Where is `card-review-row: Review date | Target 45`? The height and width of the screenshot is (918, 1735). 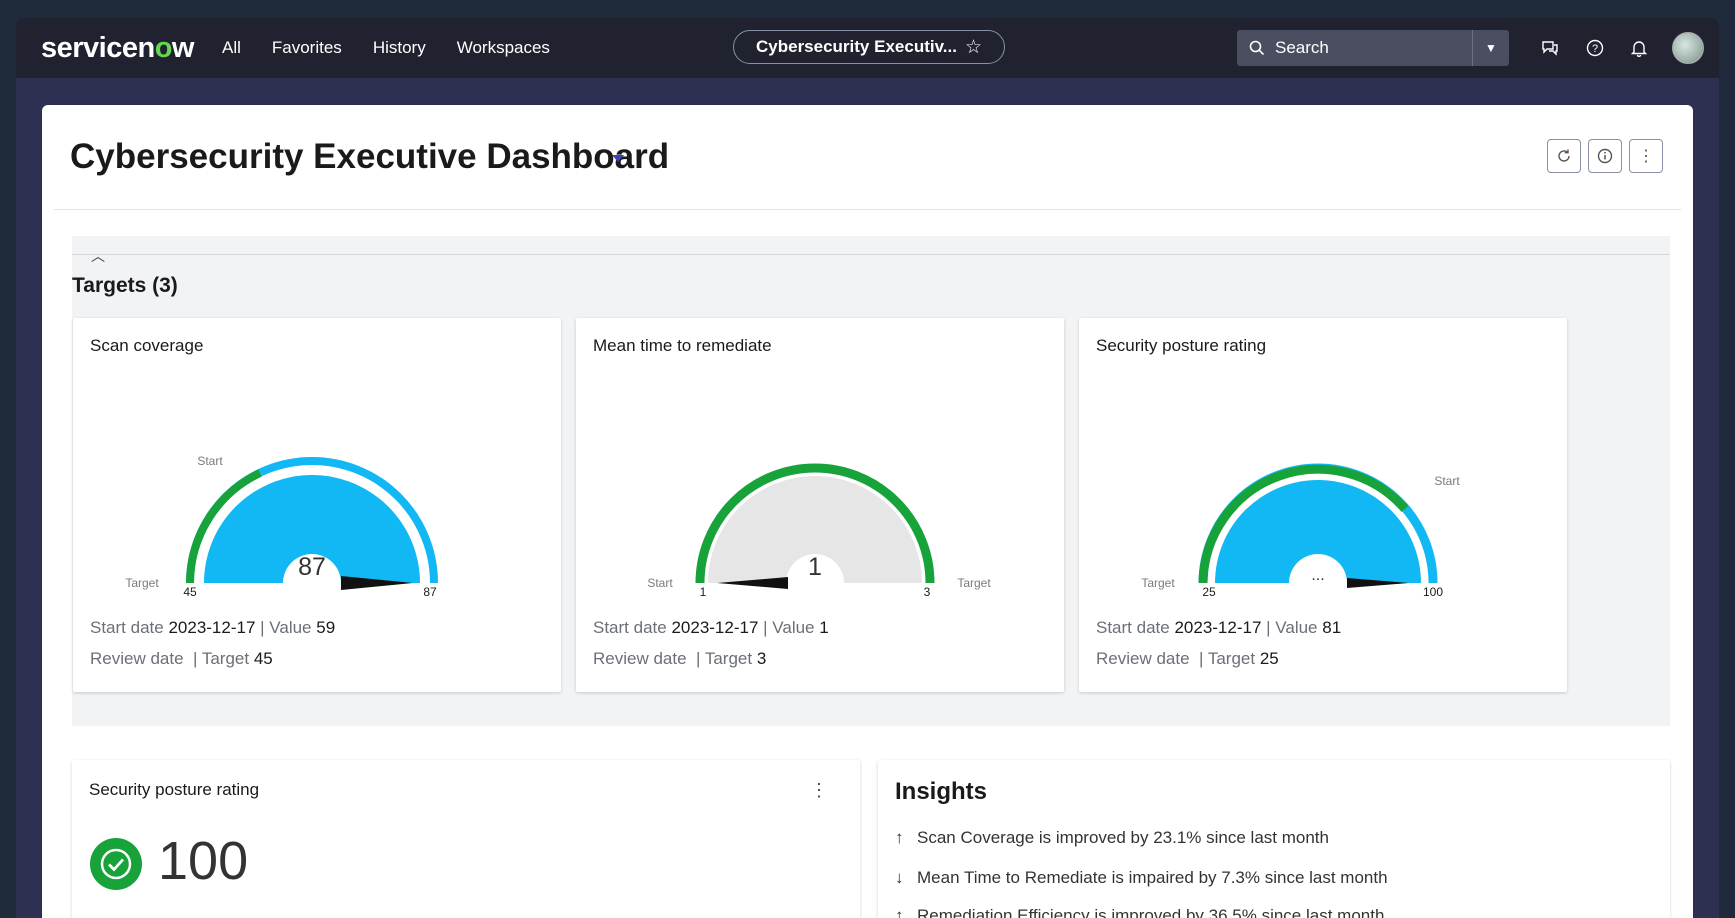 card-review-row: Review date | Target 45 is located at coordinates (181, 658).